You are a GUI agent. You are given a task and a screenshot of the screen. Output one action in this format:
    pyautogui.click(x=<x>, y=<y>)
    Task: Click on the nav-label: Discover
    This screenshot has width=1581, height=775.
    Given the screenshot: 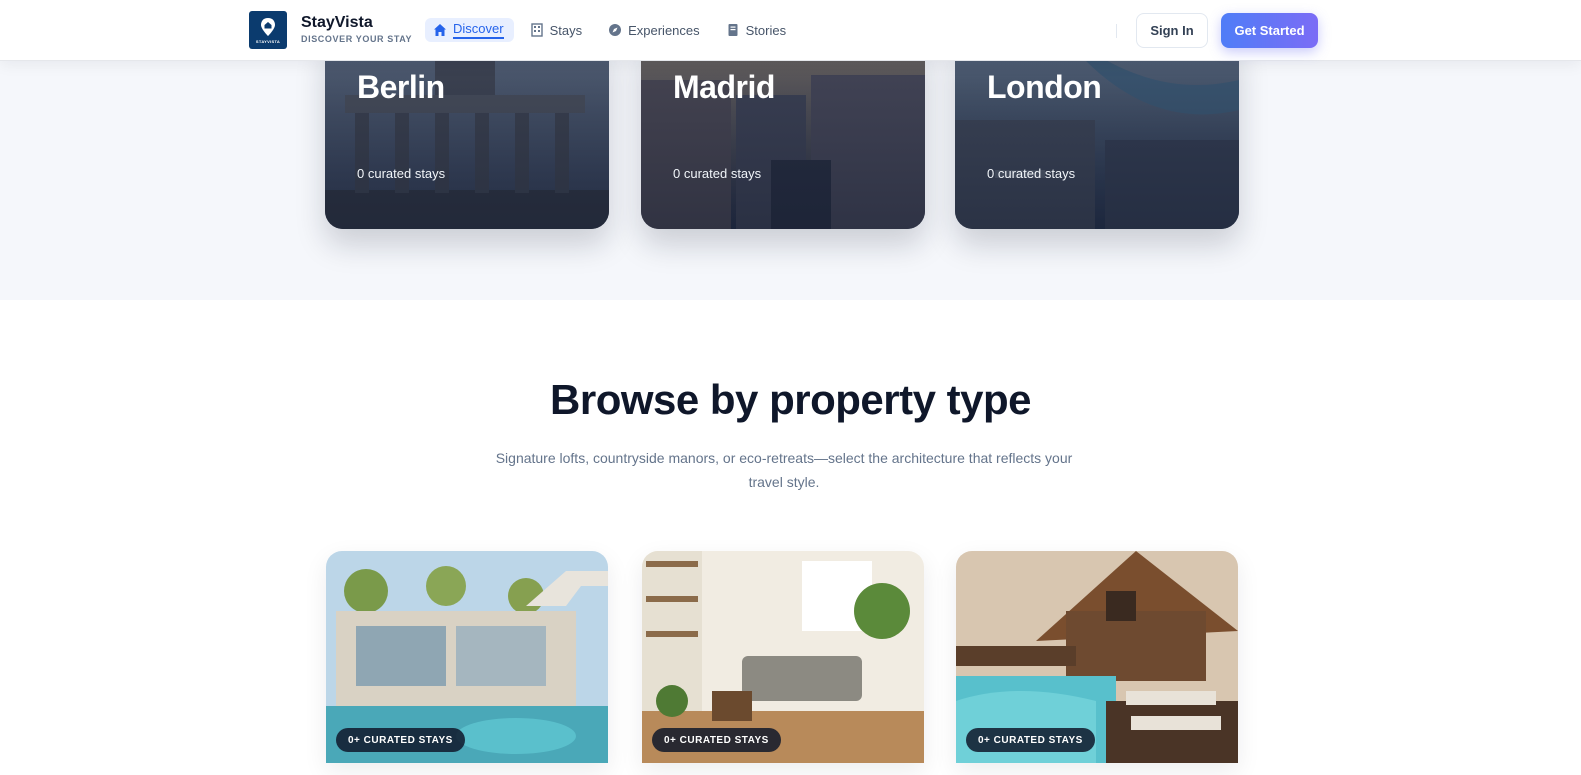 What is the action you would take?
    pyautogui.click(x=478, y=30)
    